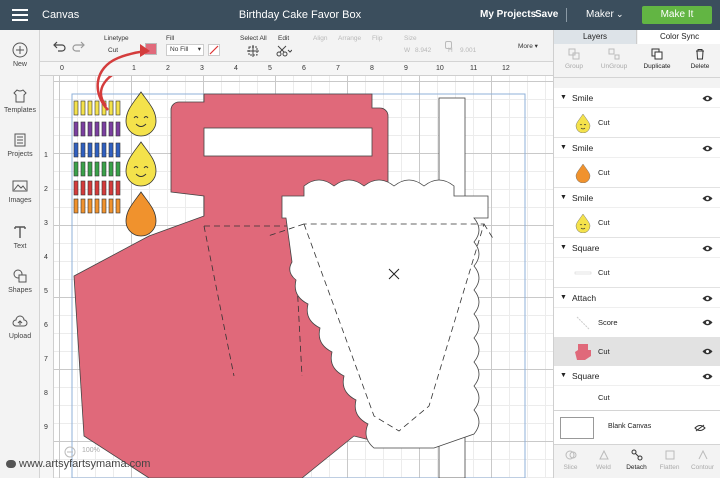 This screenshot has width=720, height=478. Describe the element at coordinates (586, 248) in the screenshot. I see `layer-group-name: Square` at that location.